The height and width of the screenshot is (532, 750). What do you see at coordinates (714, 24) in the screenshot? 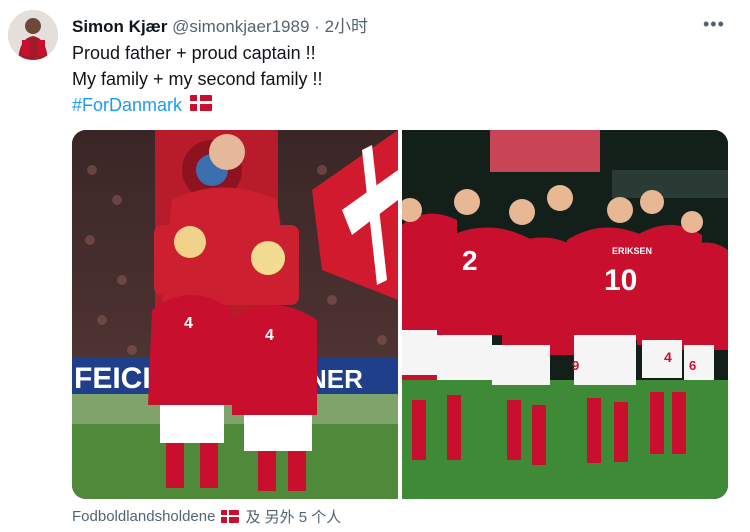
I see `more-options-icon: •••` at bounding box center [714, 24].